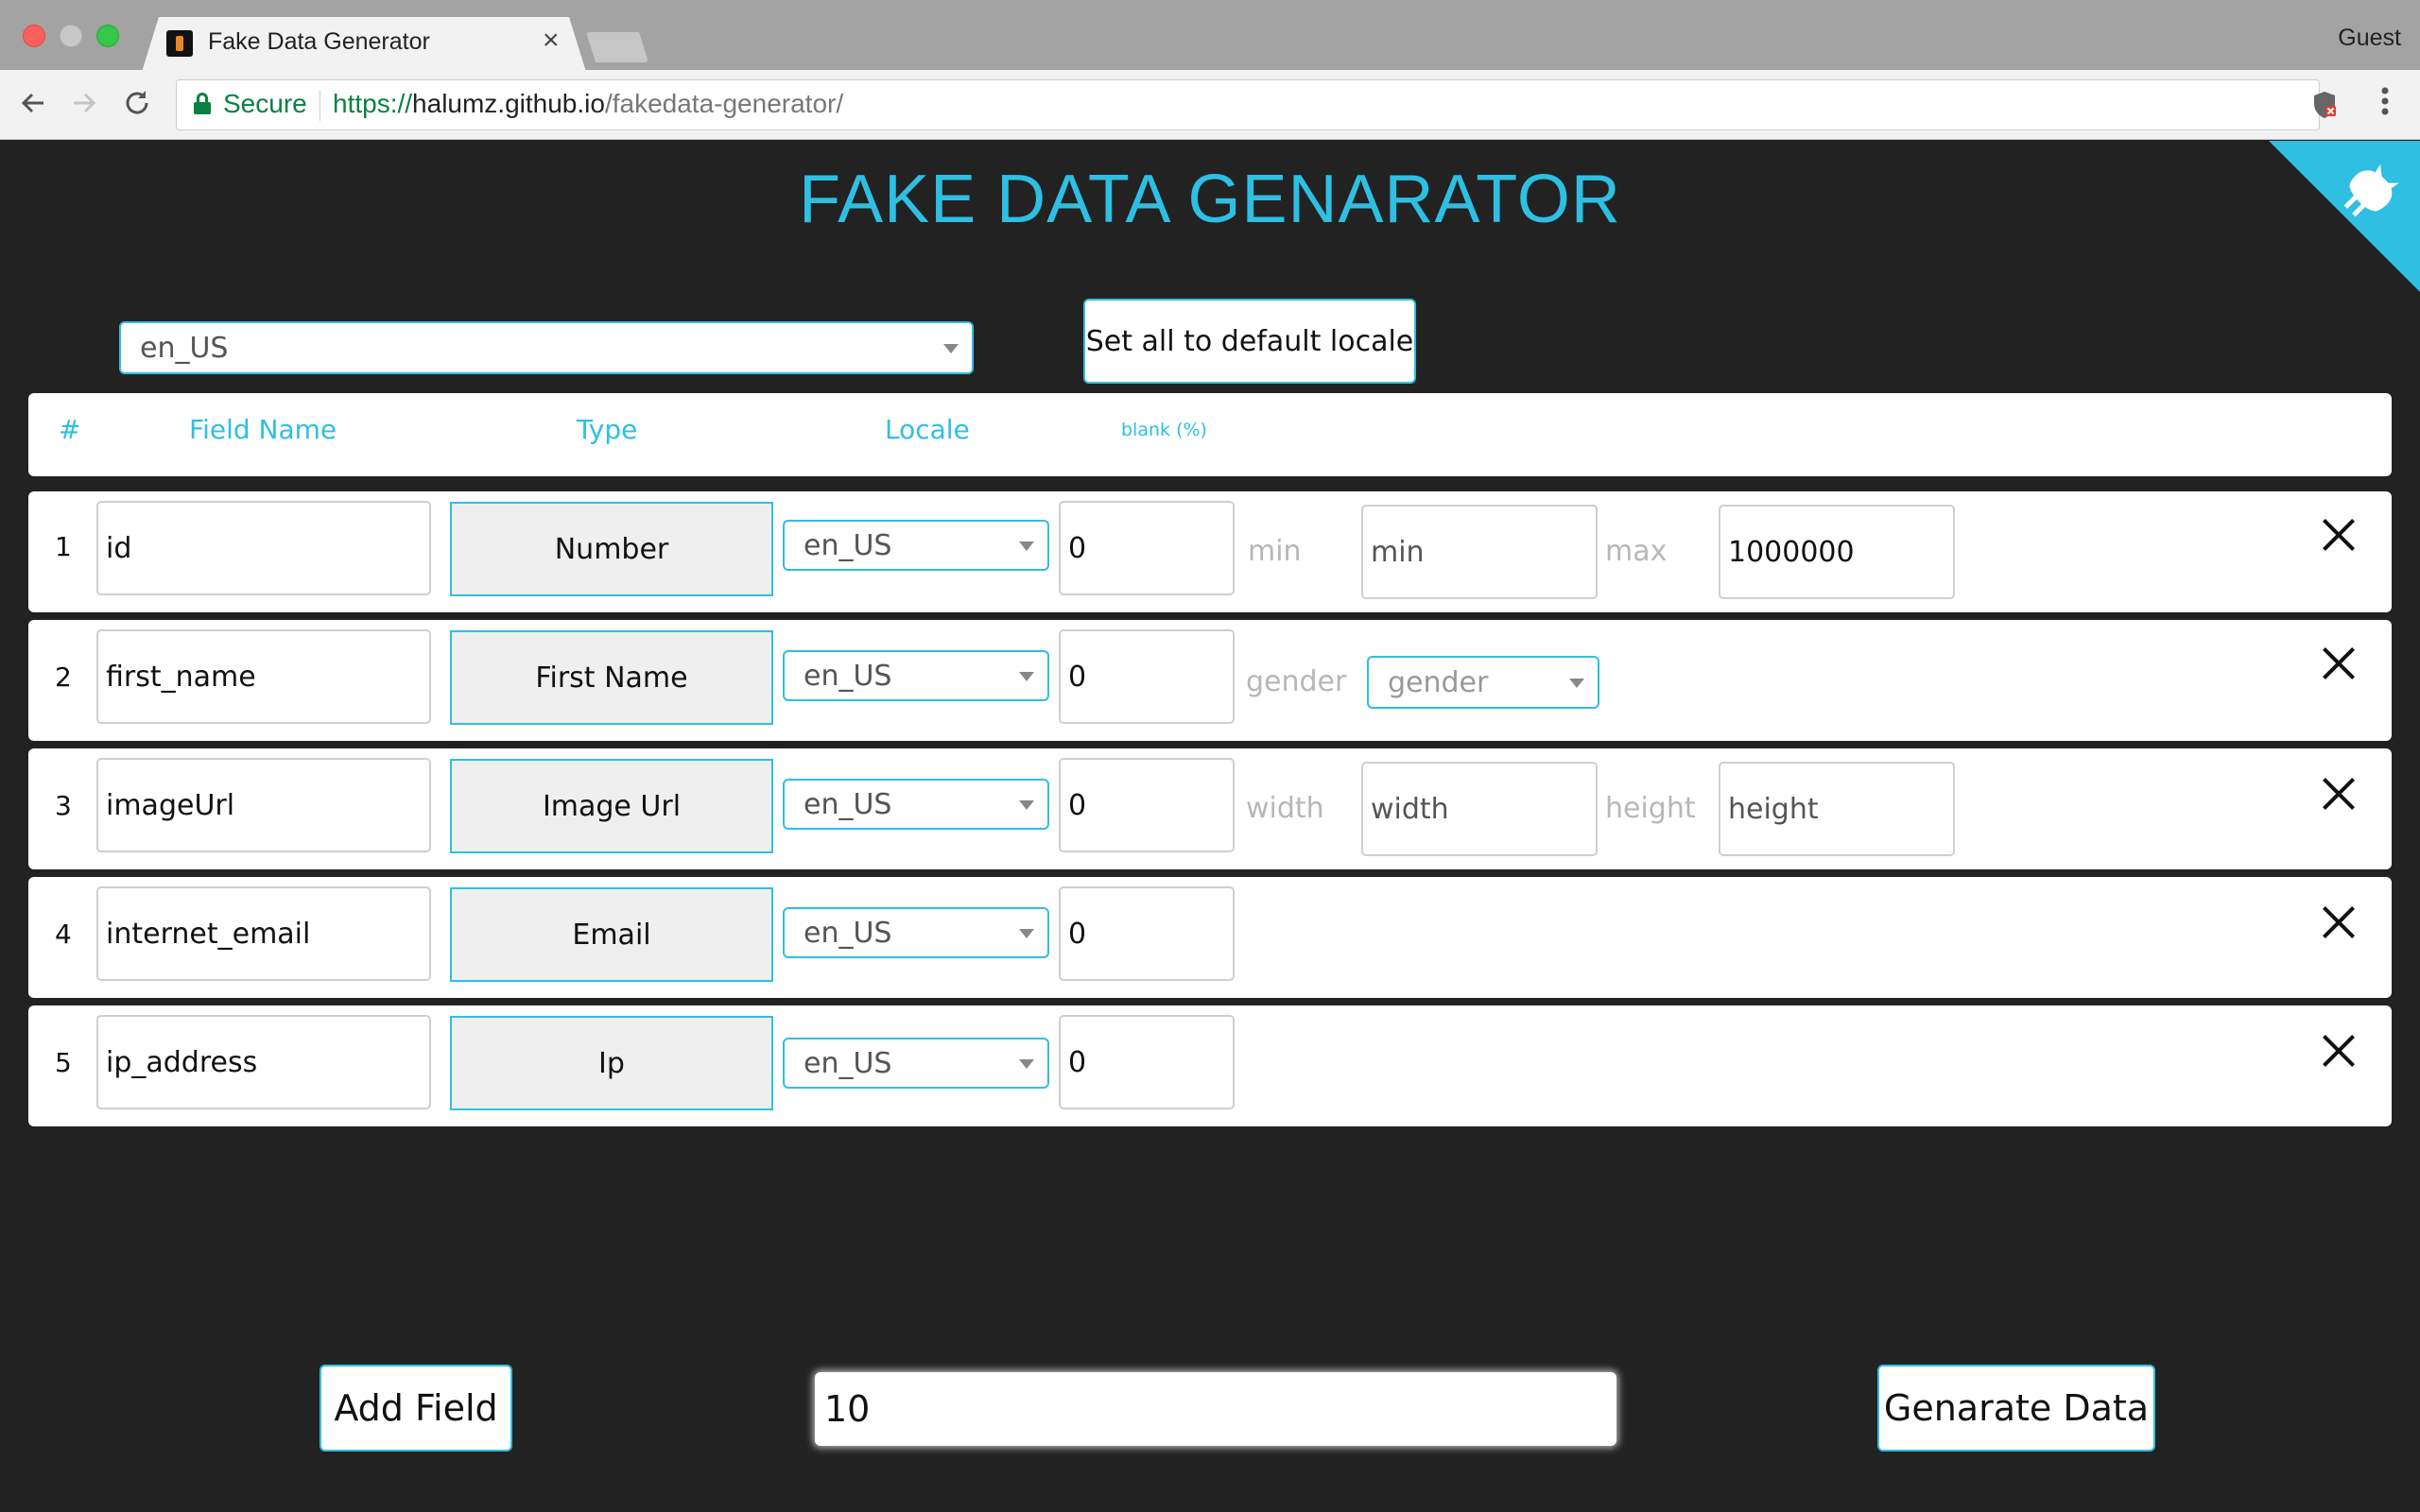 This screenshot has height=1512, width=2420. What do you see at coordinates (416, 1408) in the screenshot?
I see `add-field-button: Add Field` at bounding box center [416, 1408].